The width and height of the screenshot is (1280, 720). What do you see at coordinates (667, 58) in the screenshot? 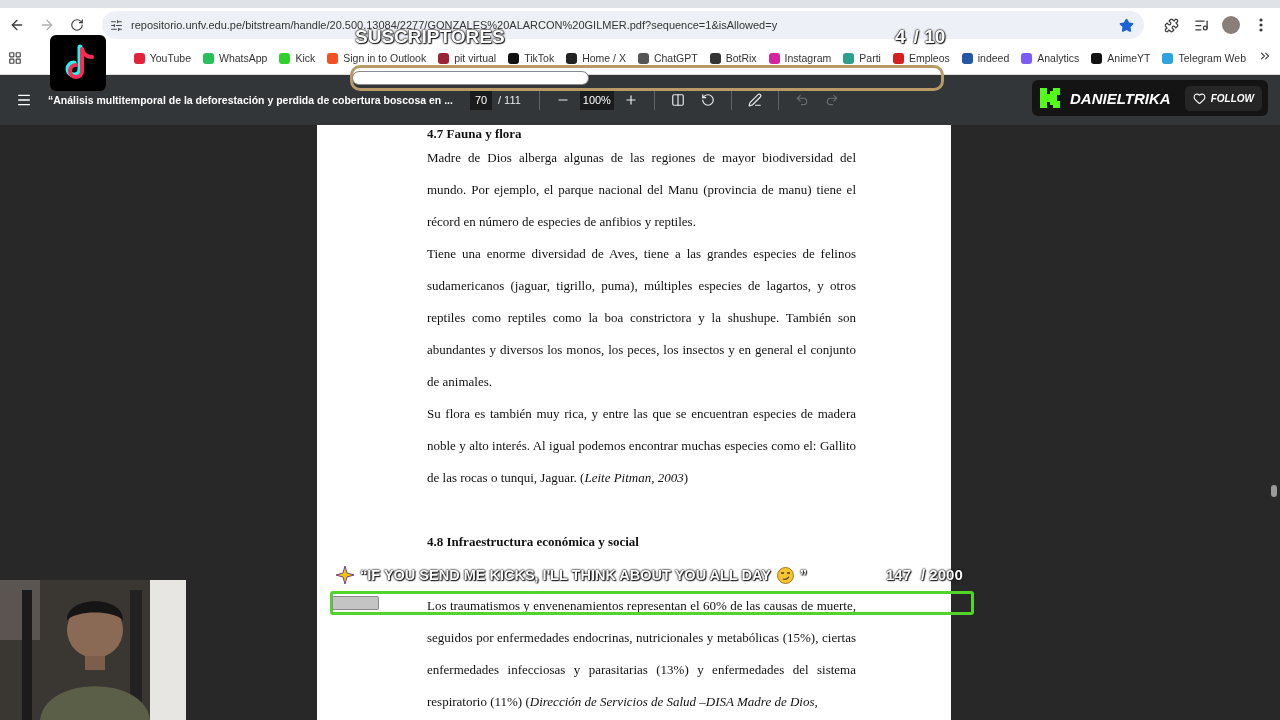
I see `bookmark-link: ChatGPT` at bounding box center [667, 58].